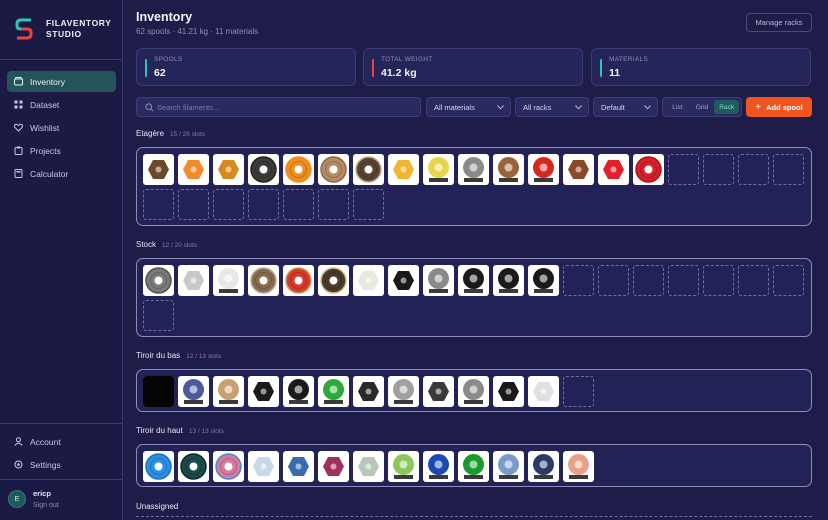 The image size is (828, 520). What do you see at coordinates (284, 107) in the screenshot?
I see `search-input` at bounding box center [284, 107].